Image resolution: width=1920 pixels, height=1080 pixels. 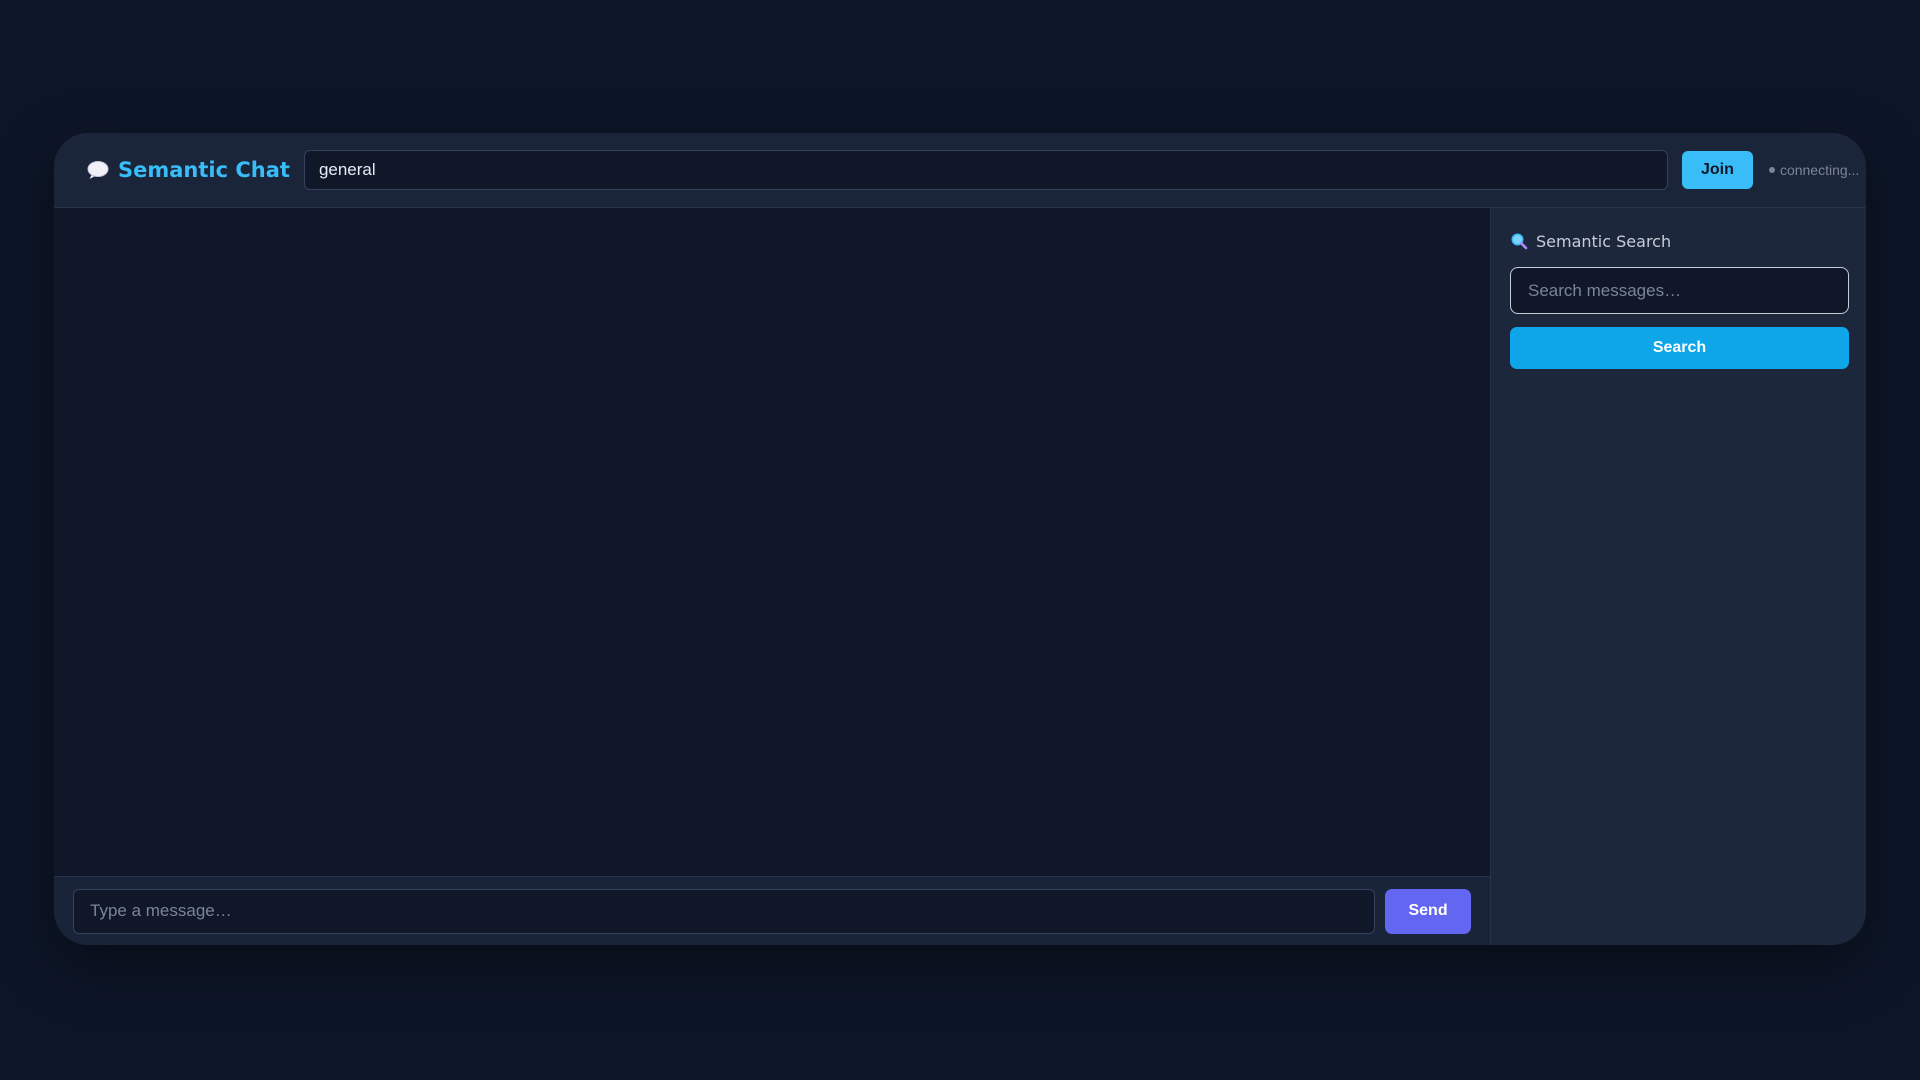 I want to click on speech-bubble-icon, so click(x=98, y=170).